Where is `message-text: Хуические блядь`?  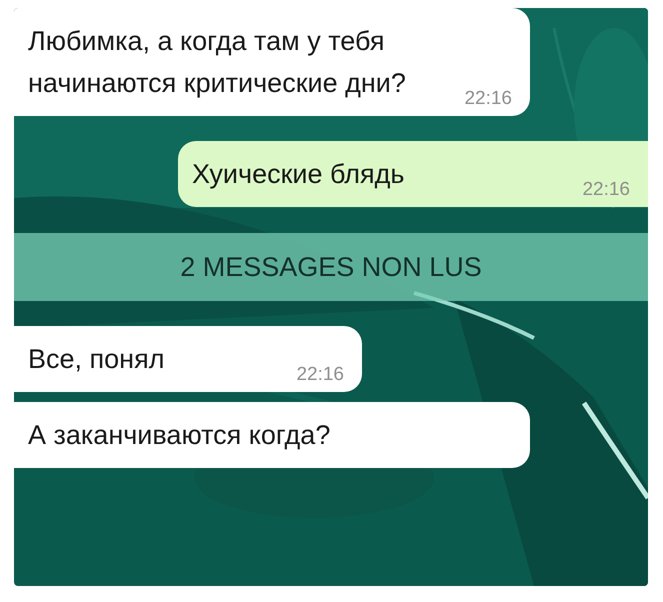 message-text: Хуические блядь is located at coordinates (299, 174).